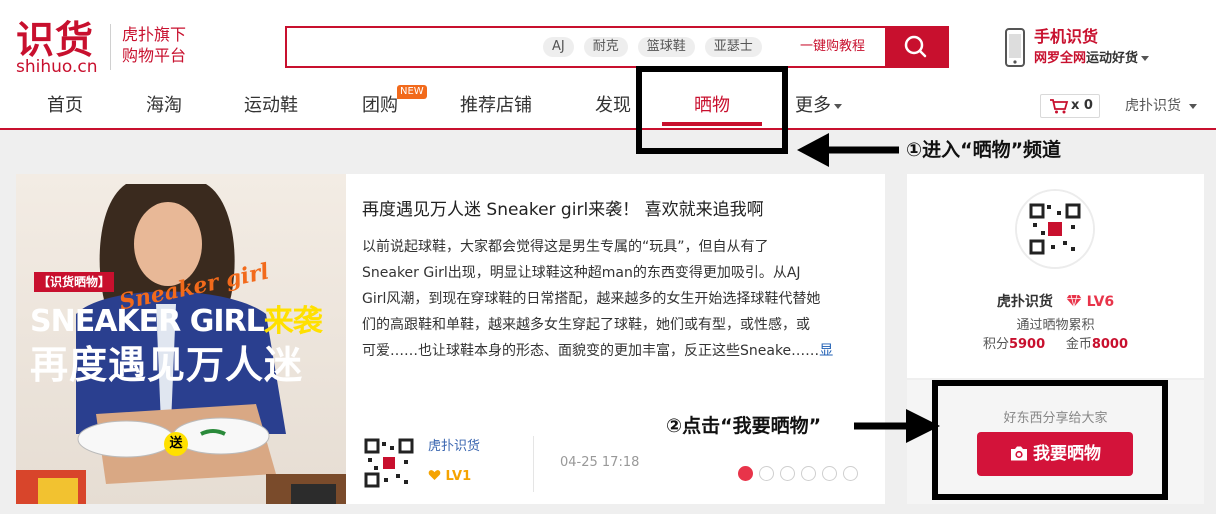 The width and height of the screenshot is (1216, 514). What do you see at coordinates (897, 426) in the screenshot?
I see `annotation-arrow-step2` at bounding box center [897, 426].